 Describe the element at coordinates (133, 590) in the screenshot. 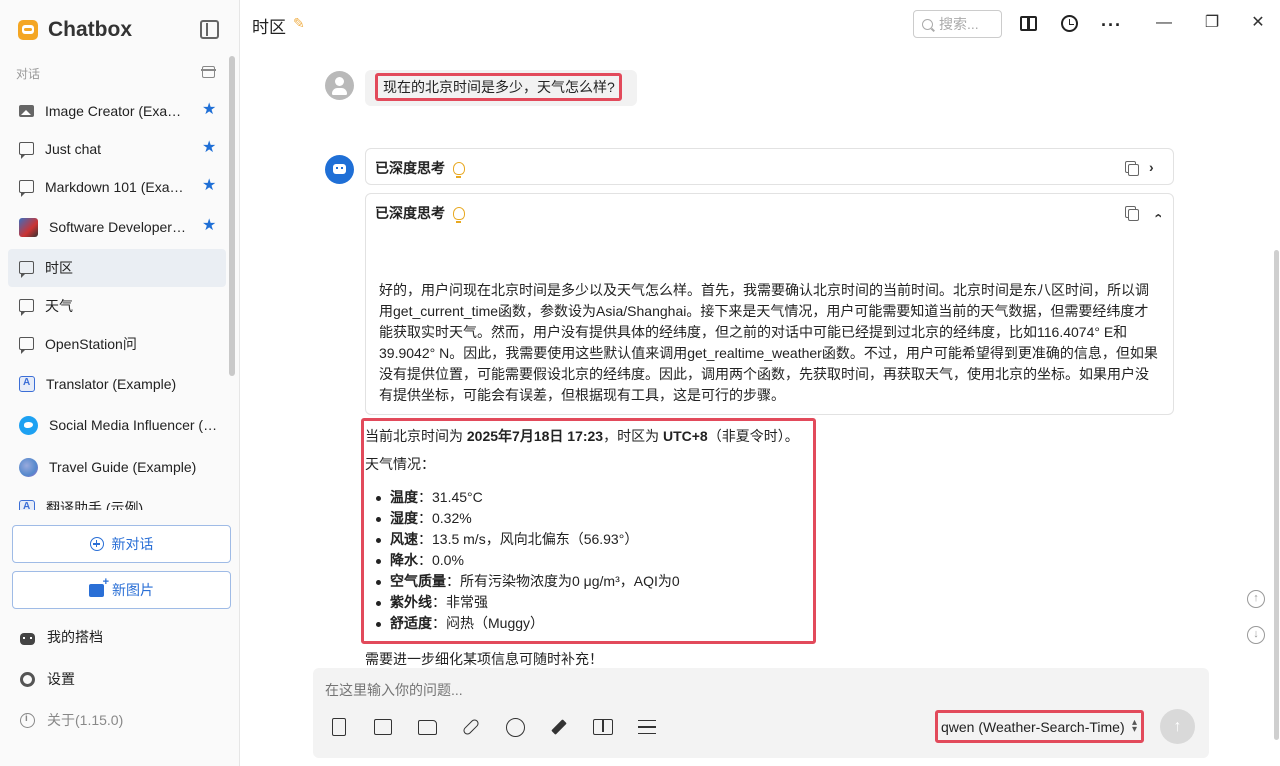

I see `new-image-label: 新图片` at that location.